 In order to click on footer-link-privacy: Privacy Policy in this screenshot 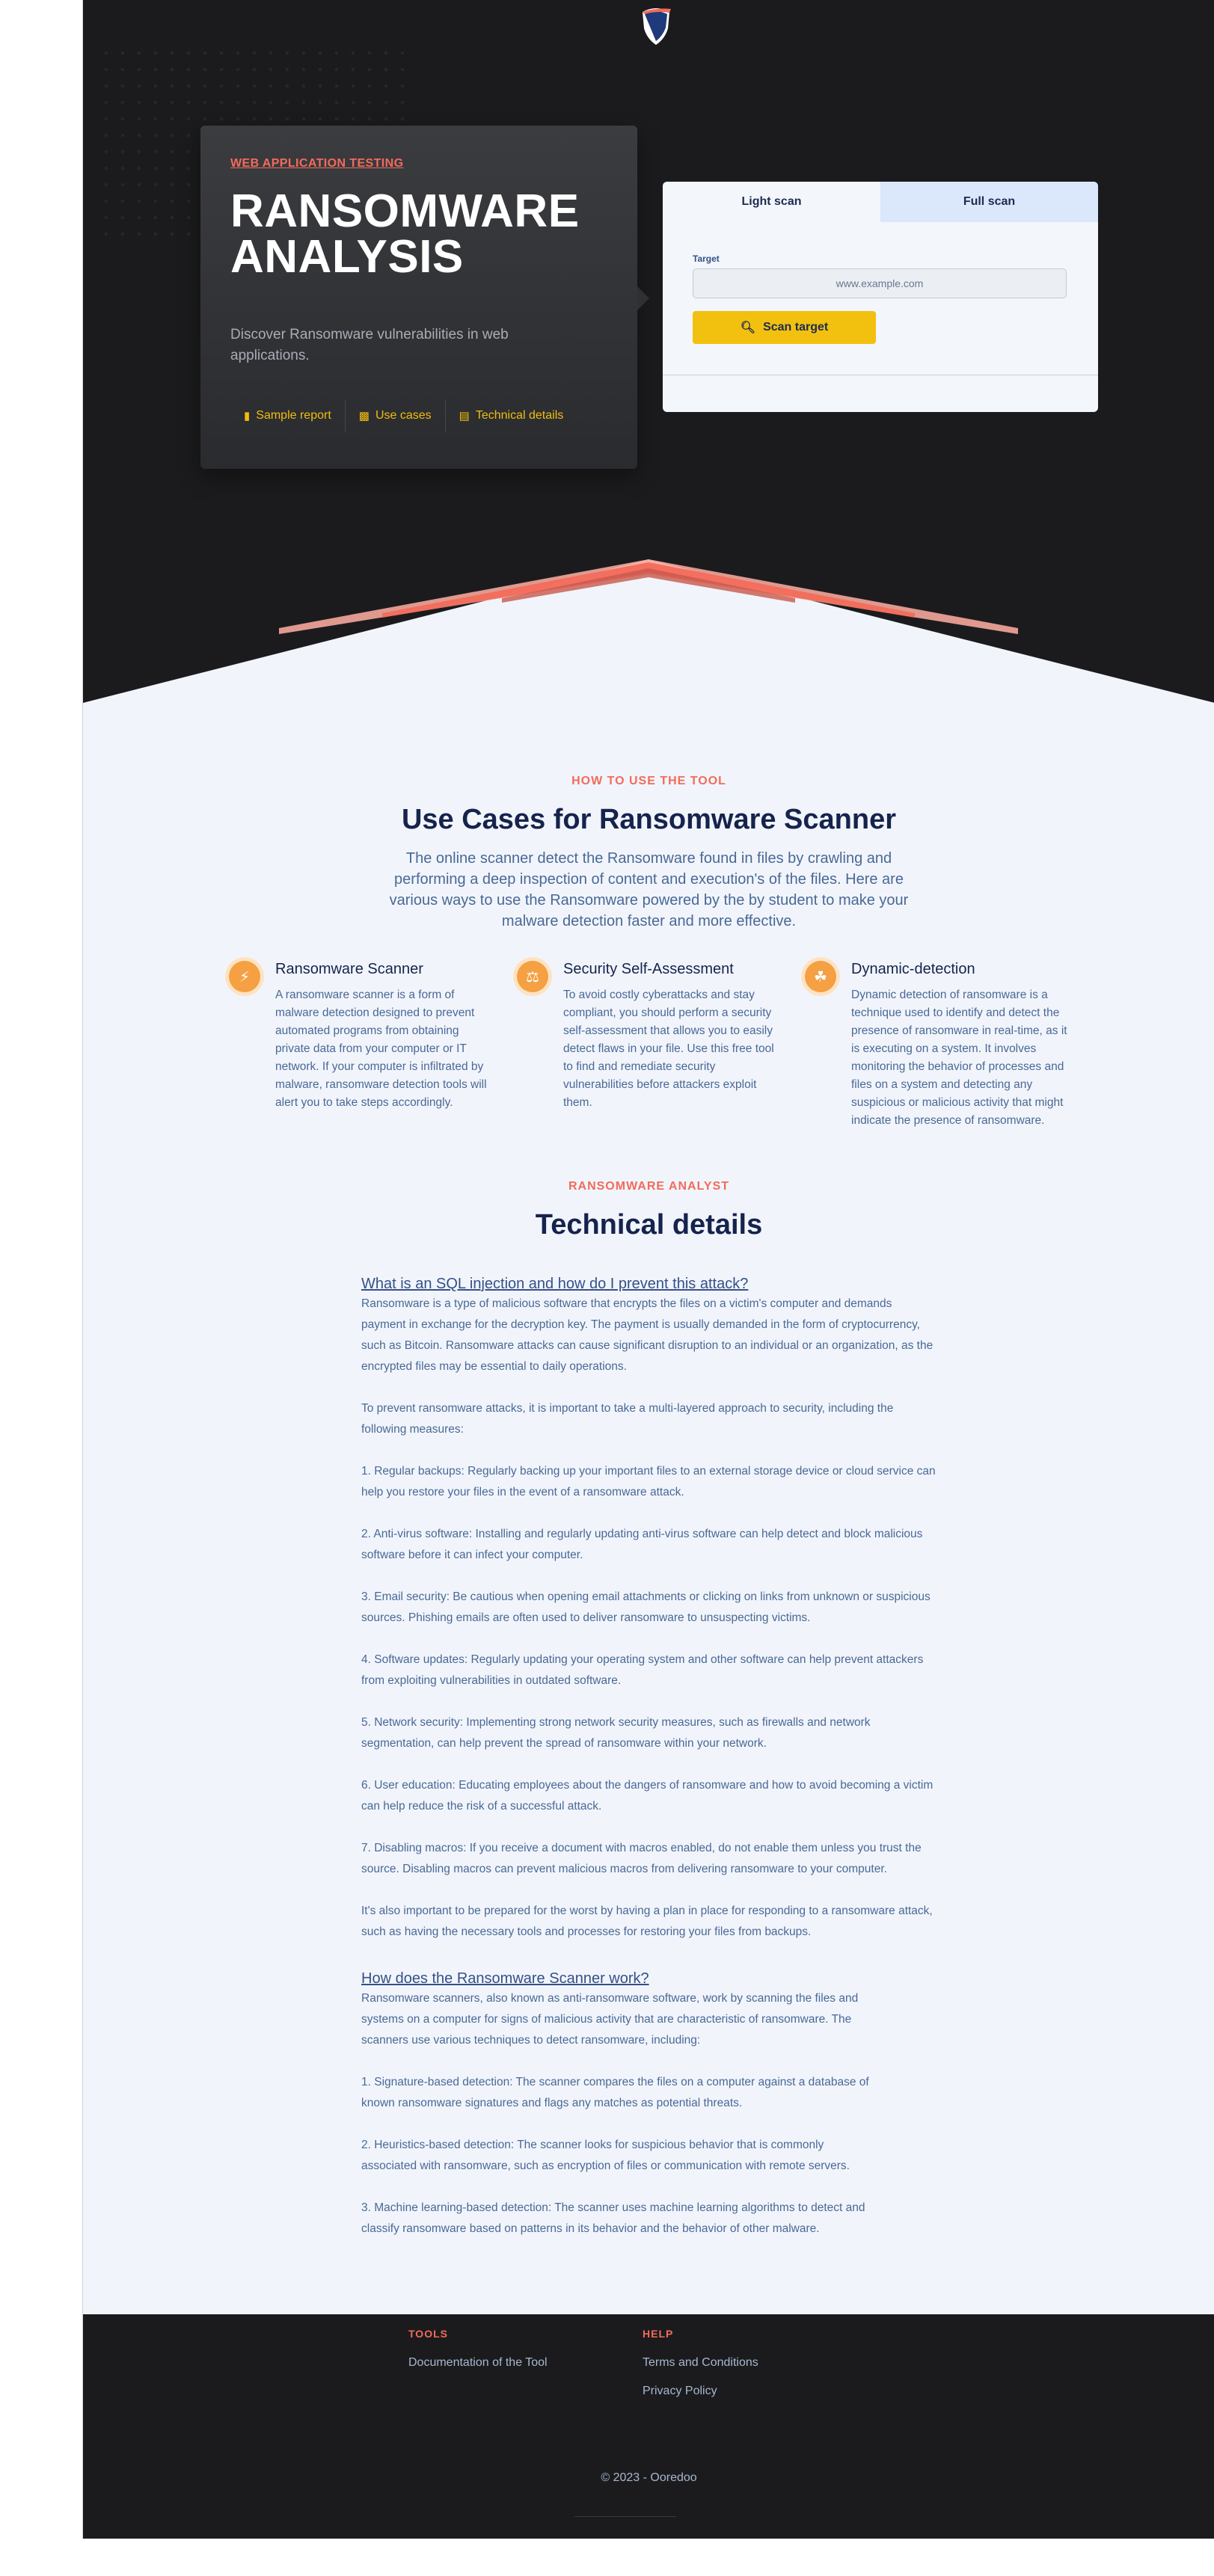, I will do `click(700, 2391)`.